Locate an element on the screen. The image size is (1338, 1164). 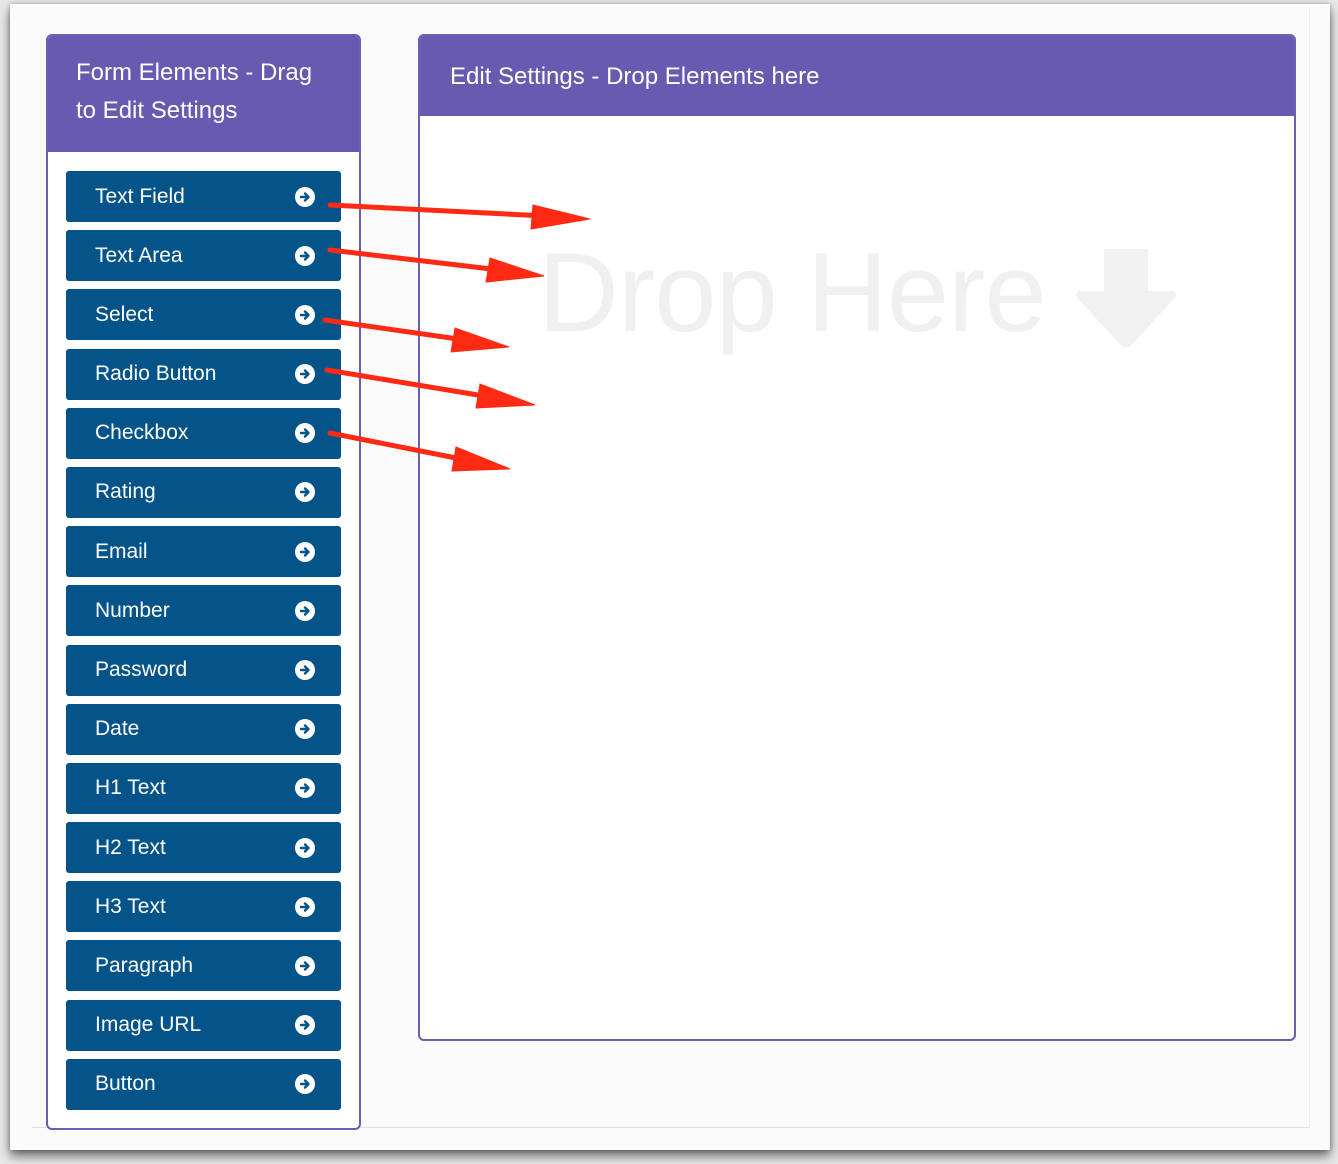
element-label: Rating is located at coordinates (125, 492).